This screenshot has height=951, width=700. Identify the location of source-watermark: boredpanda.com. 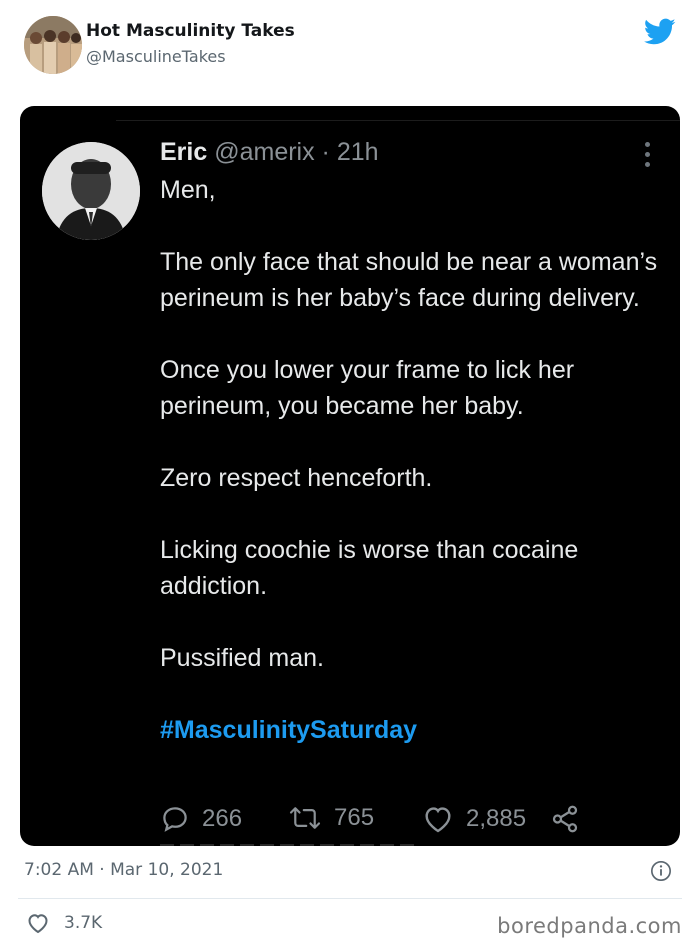
(589, 926).